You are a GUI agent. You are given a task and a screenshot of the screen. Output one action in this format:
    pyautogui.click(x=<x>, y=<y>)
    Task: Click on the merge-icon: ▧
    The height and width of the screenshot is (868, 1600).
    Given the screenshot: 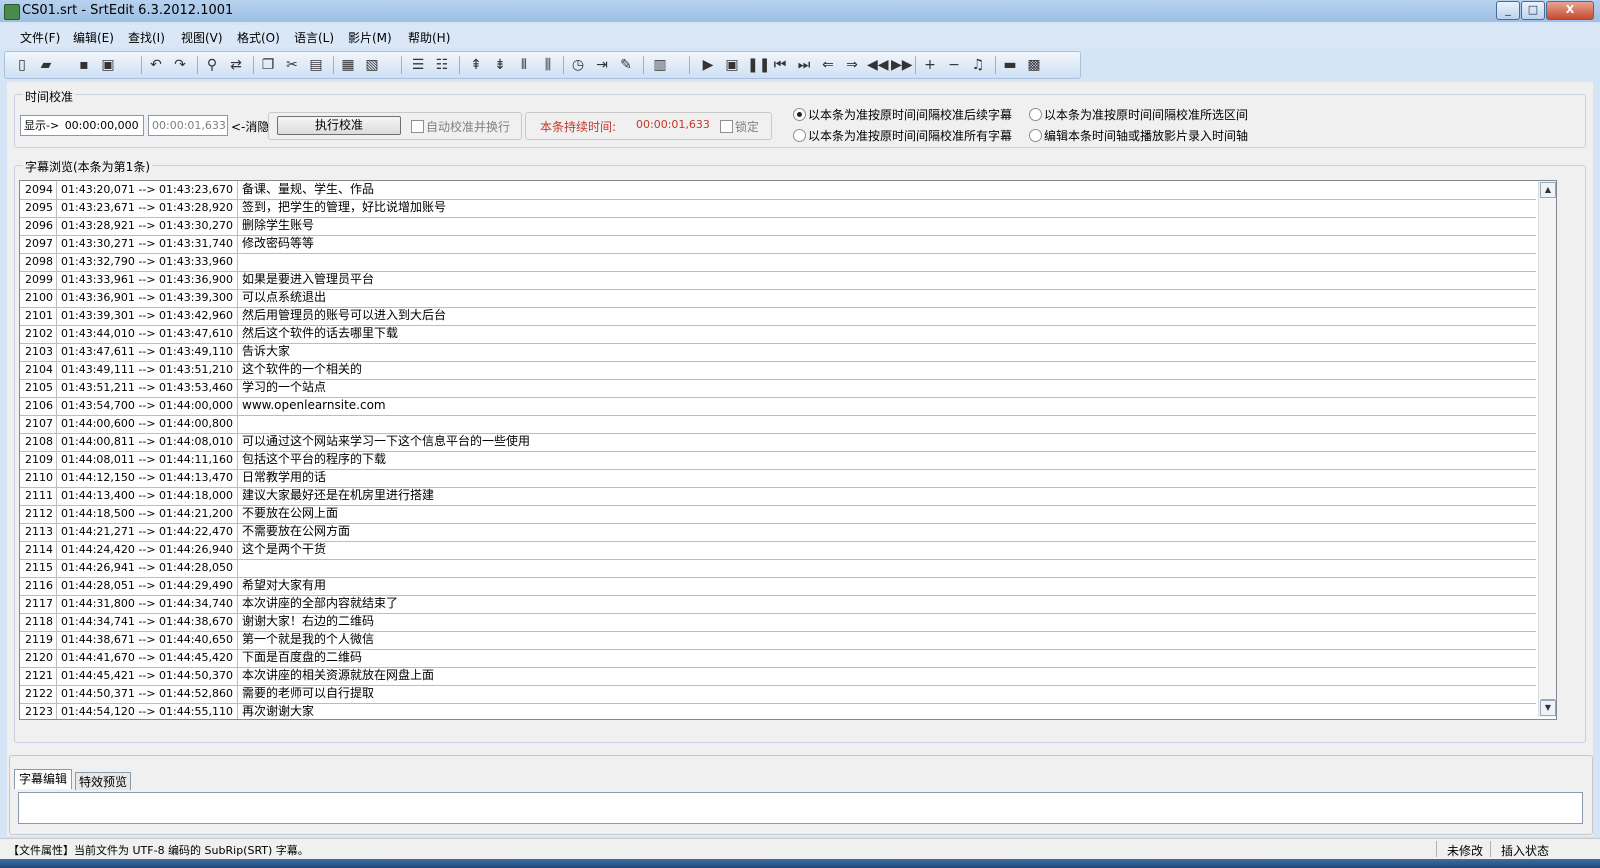 What is the action you would take?
    pyautogui.click(x=372, y=65)
    